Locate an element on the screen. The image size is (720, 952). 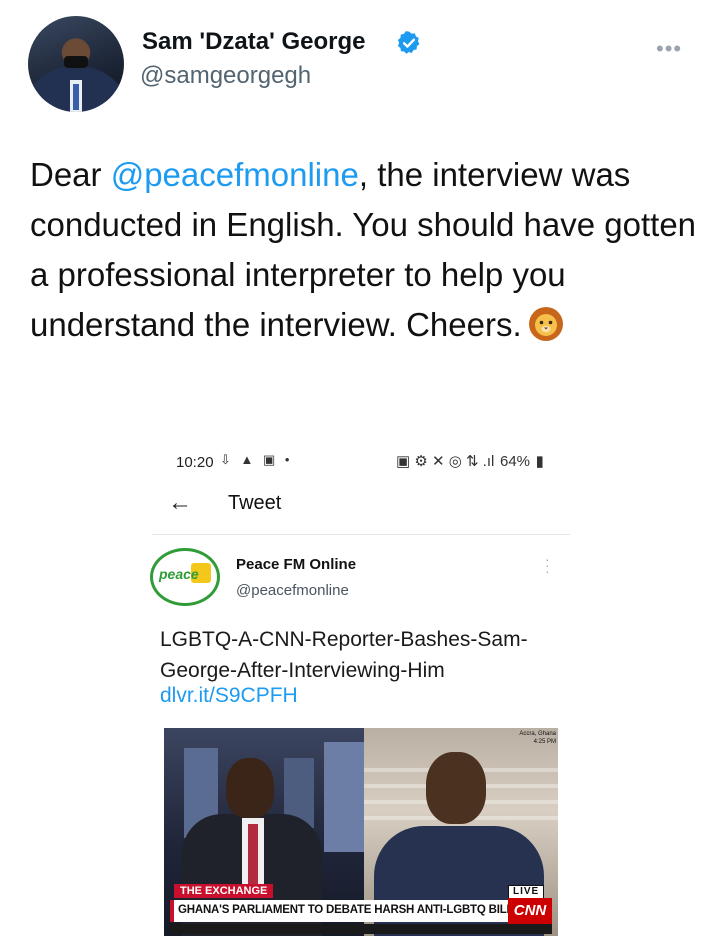
status-notification-icons: ⇩ ▲ ▣ • is located at coordinates (256, 459).